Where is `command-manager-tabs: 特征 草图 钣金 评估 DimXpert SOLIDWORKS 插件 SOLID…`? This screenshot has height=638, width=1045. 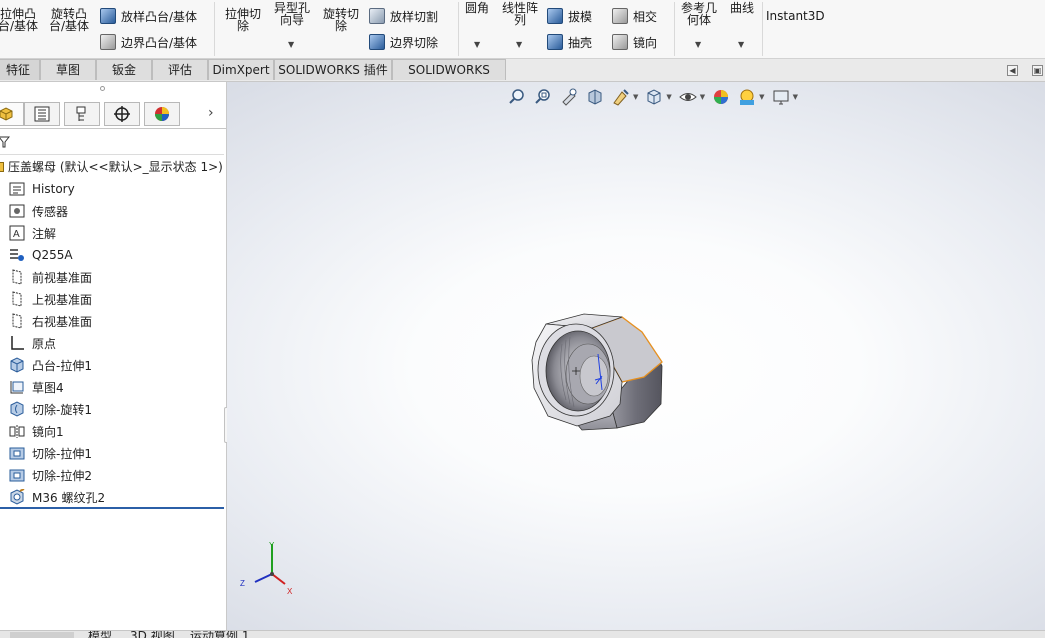
command-manager-tabs: 特征 草图 钣金 评估 DimXpert SOLIDWORKS 插件 SOLID… is located at coordinates (522, 78).